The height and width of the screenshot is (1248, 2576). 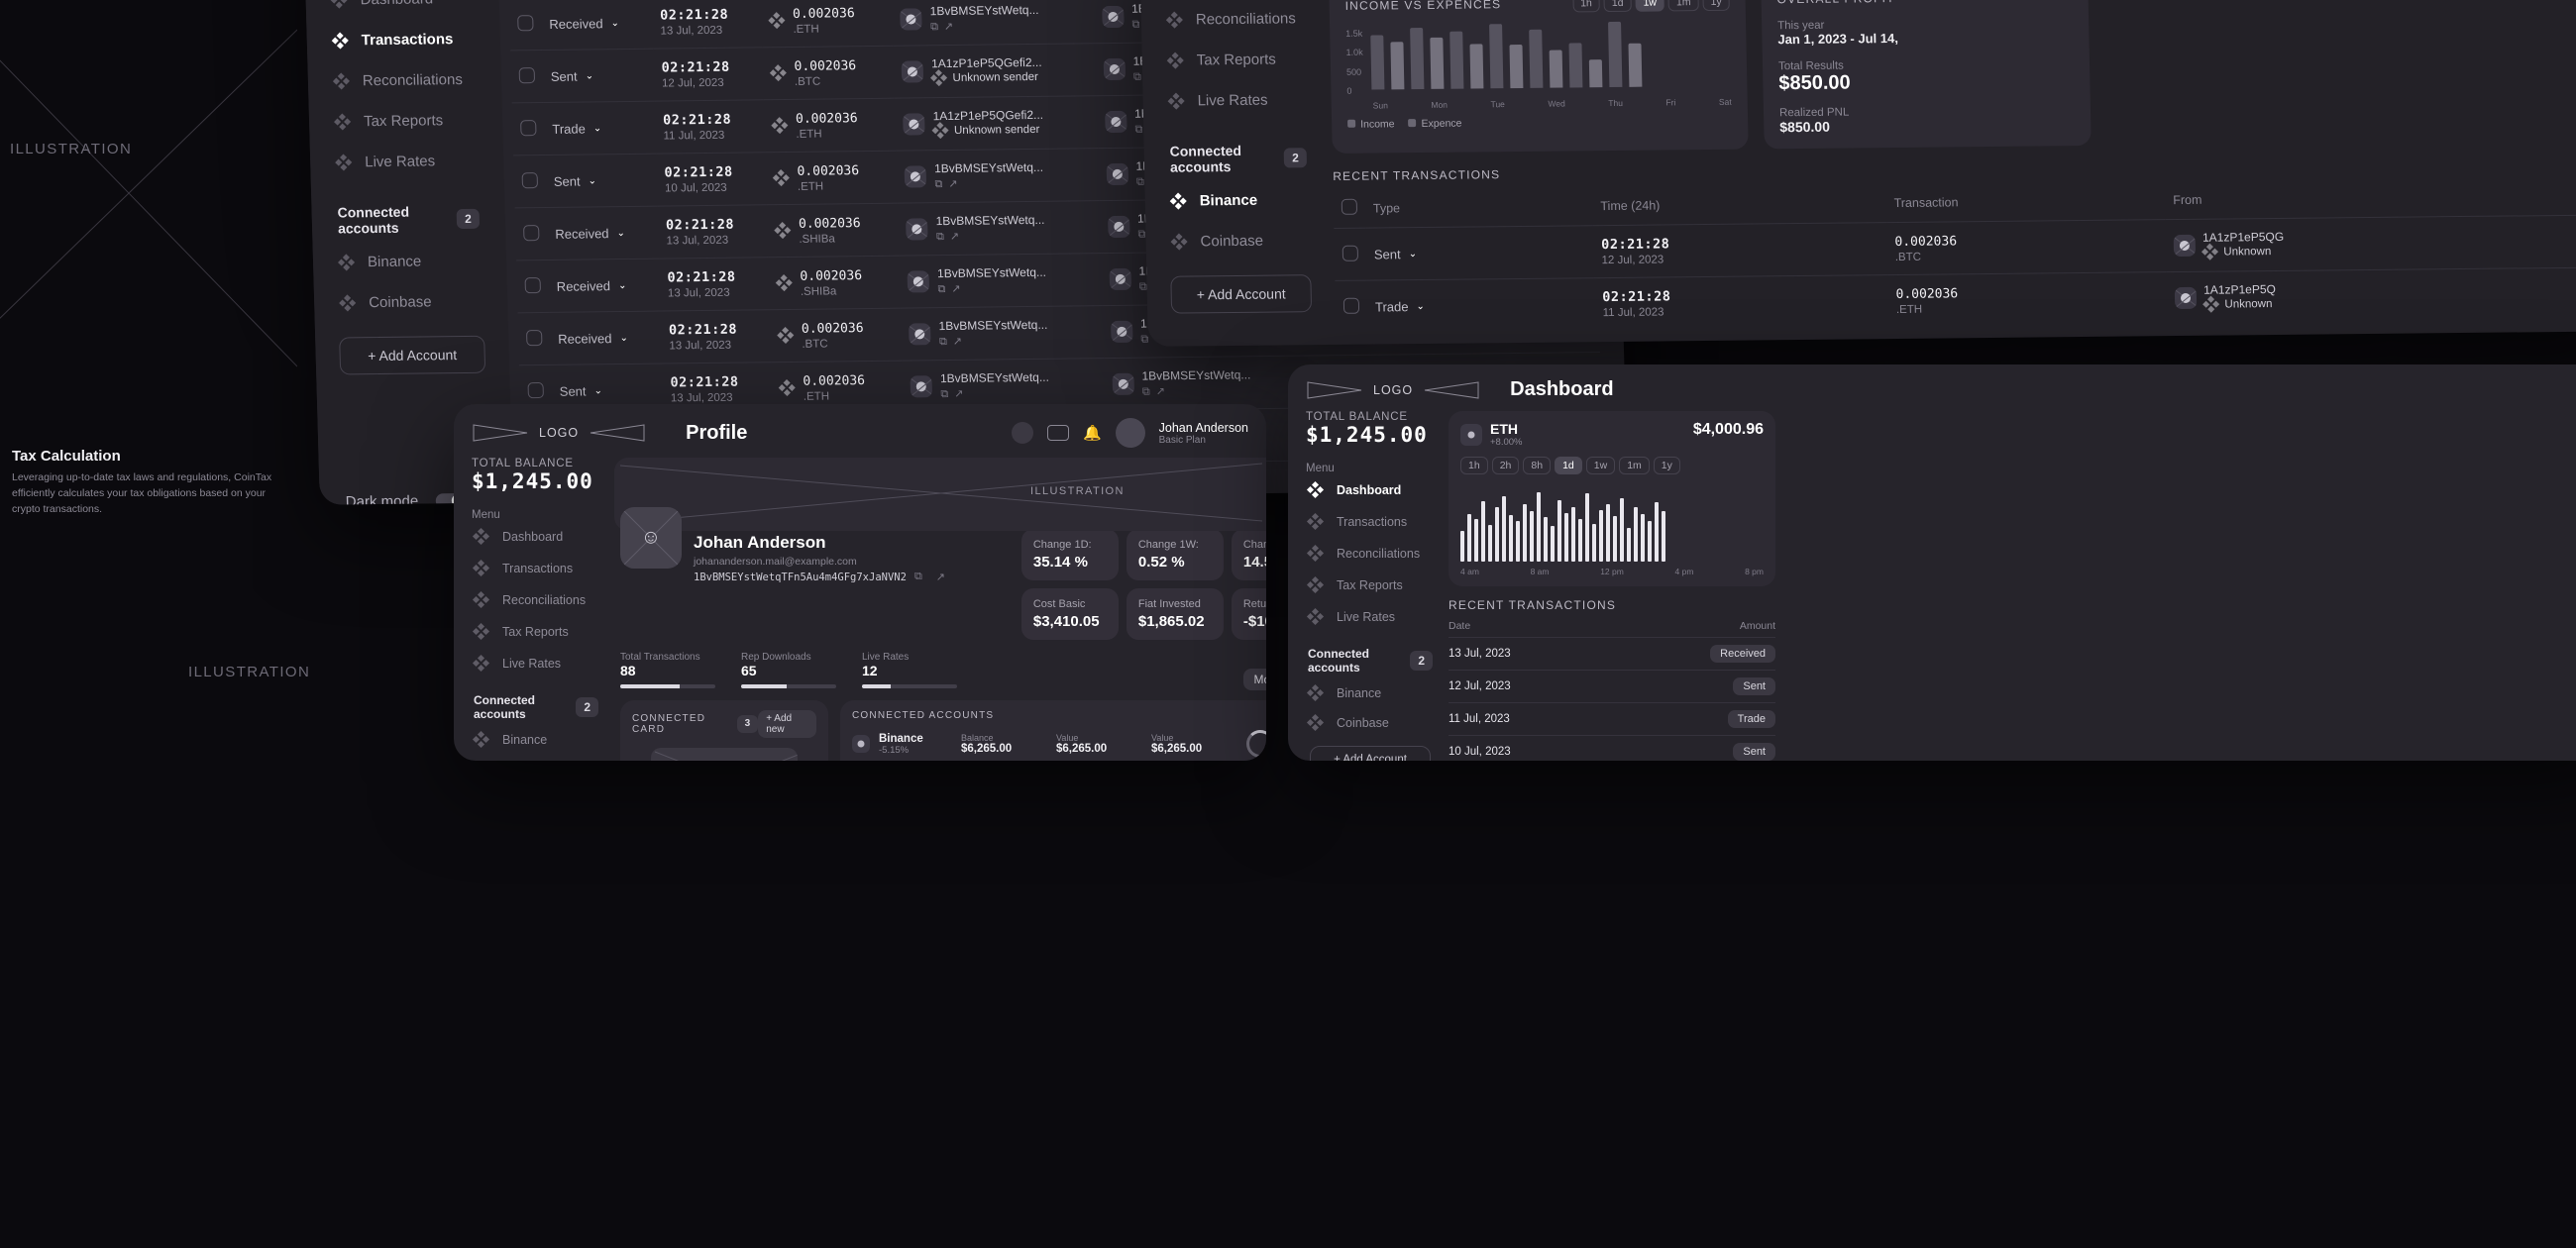 What do you see at coordinates (651, 538) in the screenshot?
I see `user-avatar: ☺` at bounding box center [651, 538].